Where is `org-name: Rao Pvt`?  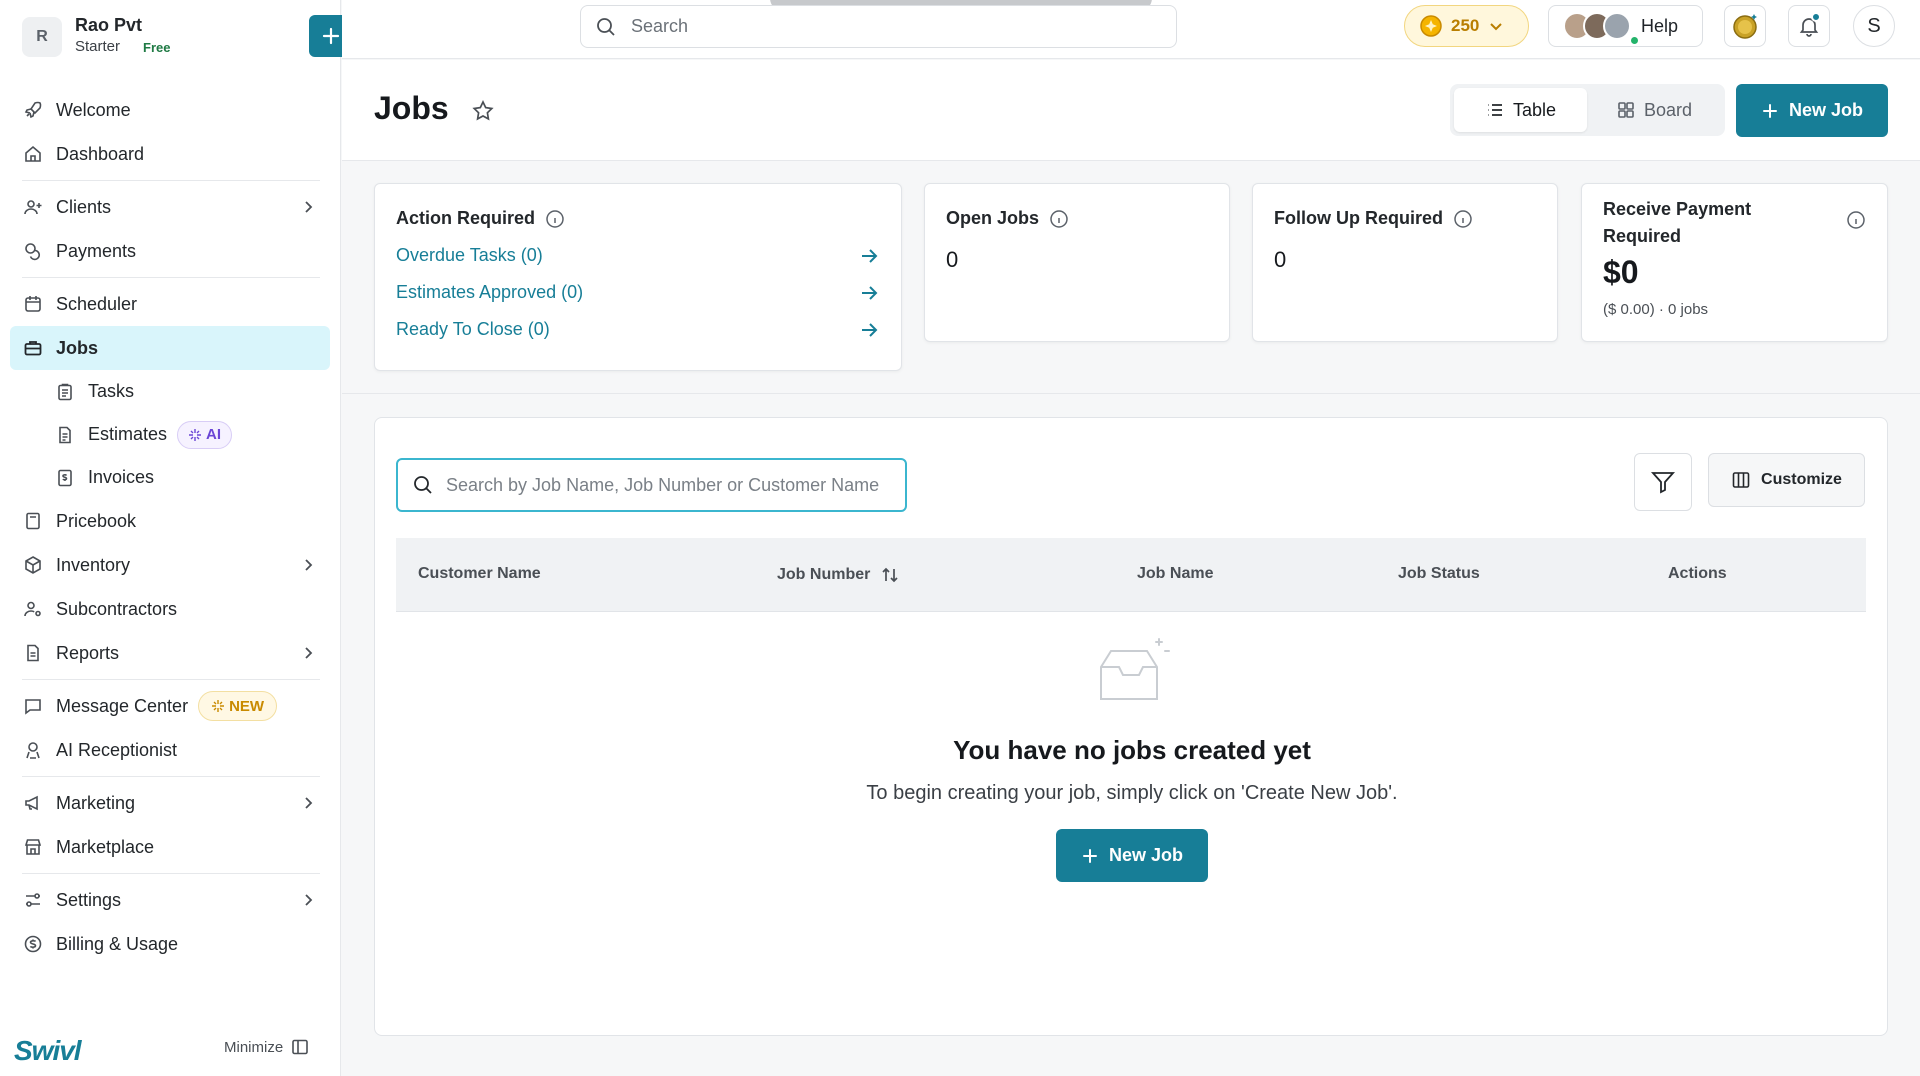 org-name: Rao Pvt is located at coordinates (109, 25).